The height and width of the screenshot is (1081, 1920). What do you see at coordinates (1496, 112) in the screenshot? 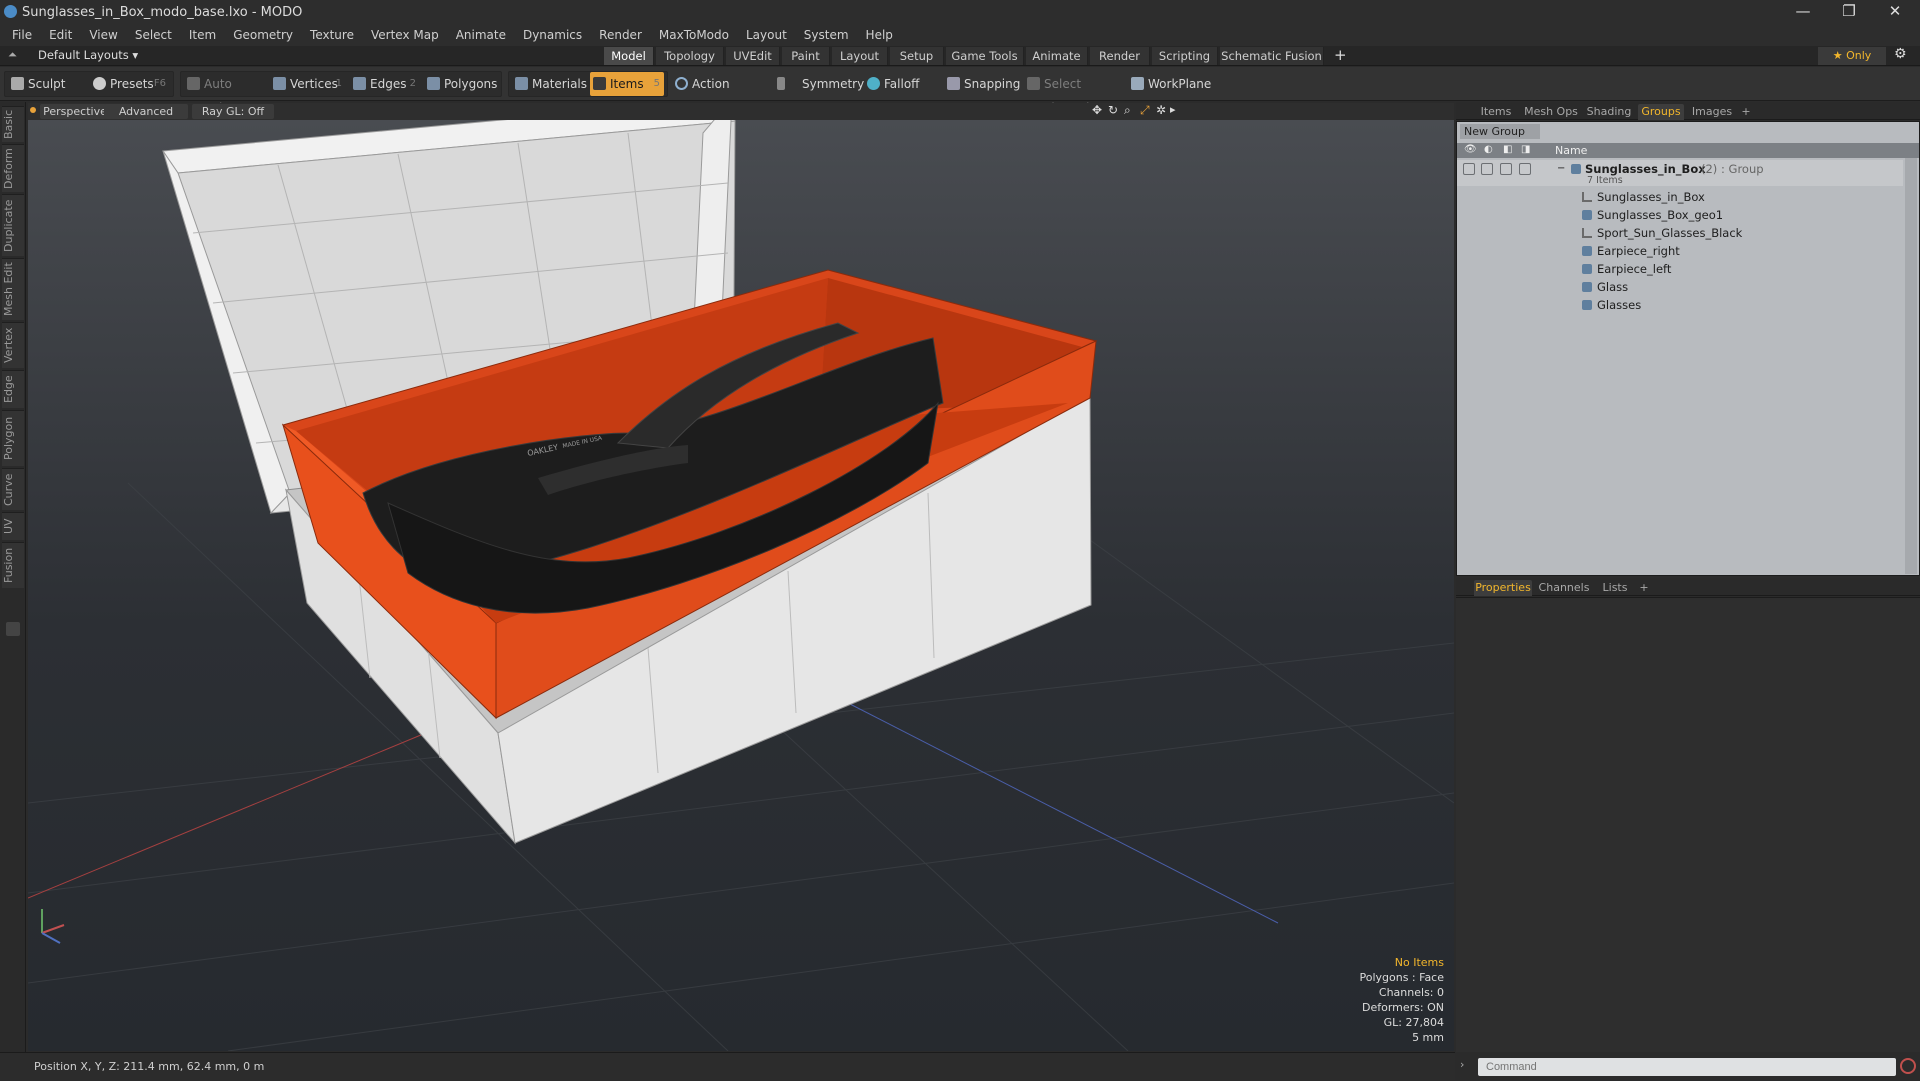
I see `tab-items: Items` at bounding box center [1496, 112].